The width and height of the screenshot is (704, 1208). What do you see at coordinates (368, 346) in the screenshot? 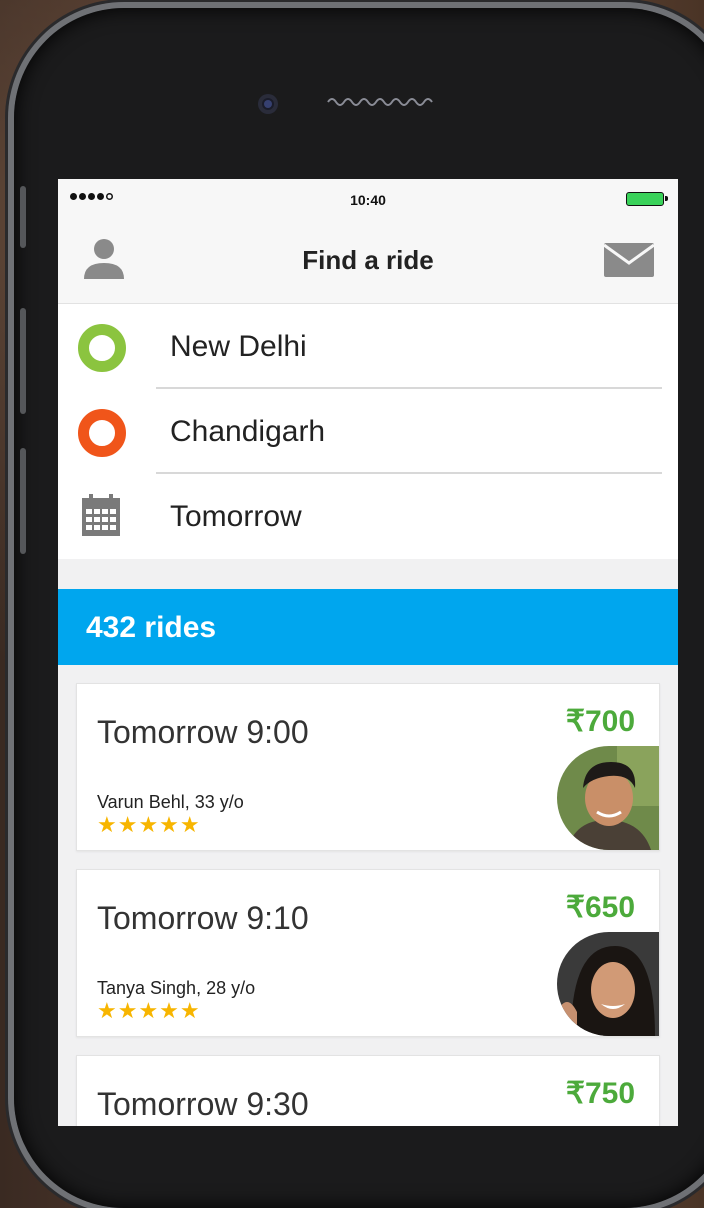
I see `from-field: New Delhi` at bounding box center [368, 346].